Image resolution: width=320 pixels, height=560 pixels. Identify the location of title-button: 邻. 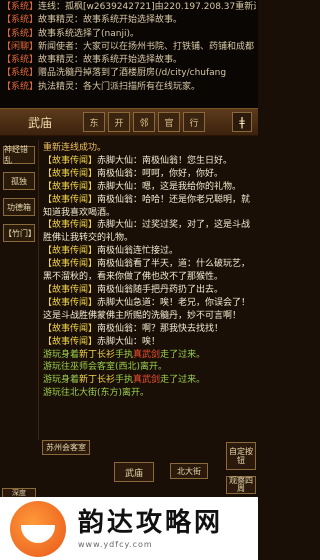
(144, 122).